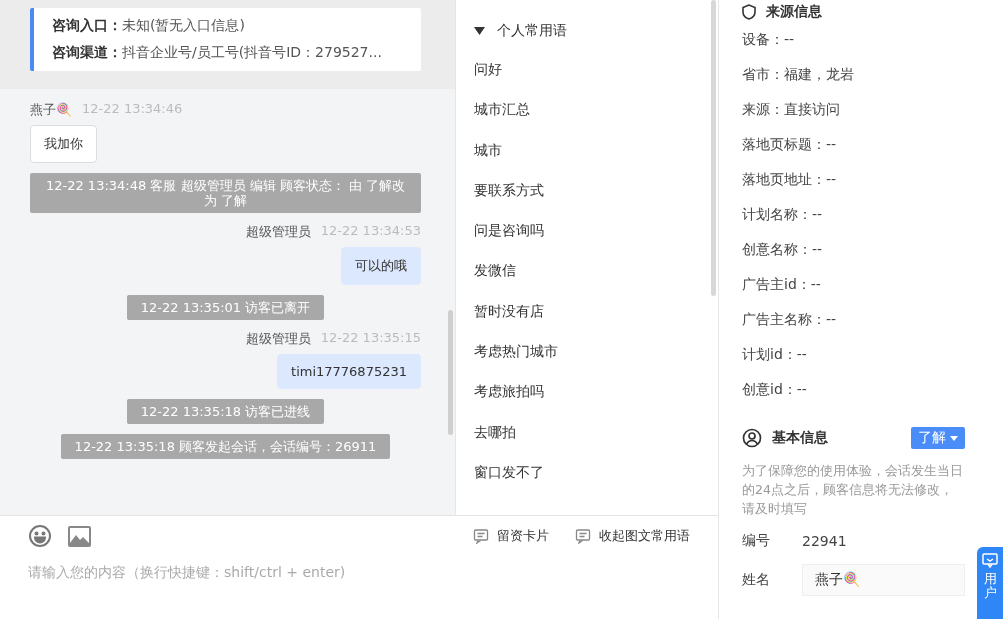 This screenshot has height=619, width=1003. Describe the element at coordinates (775, 354) in the screenshot. I see `source-info-text: 计划id：--` at that location.